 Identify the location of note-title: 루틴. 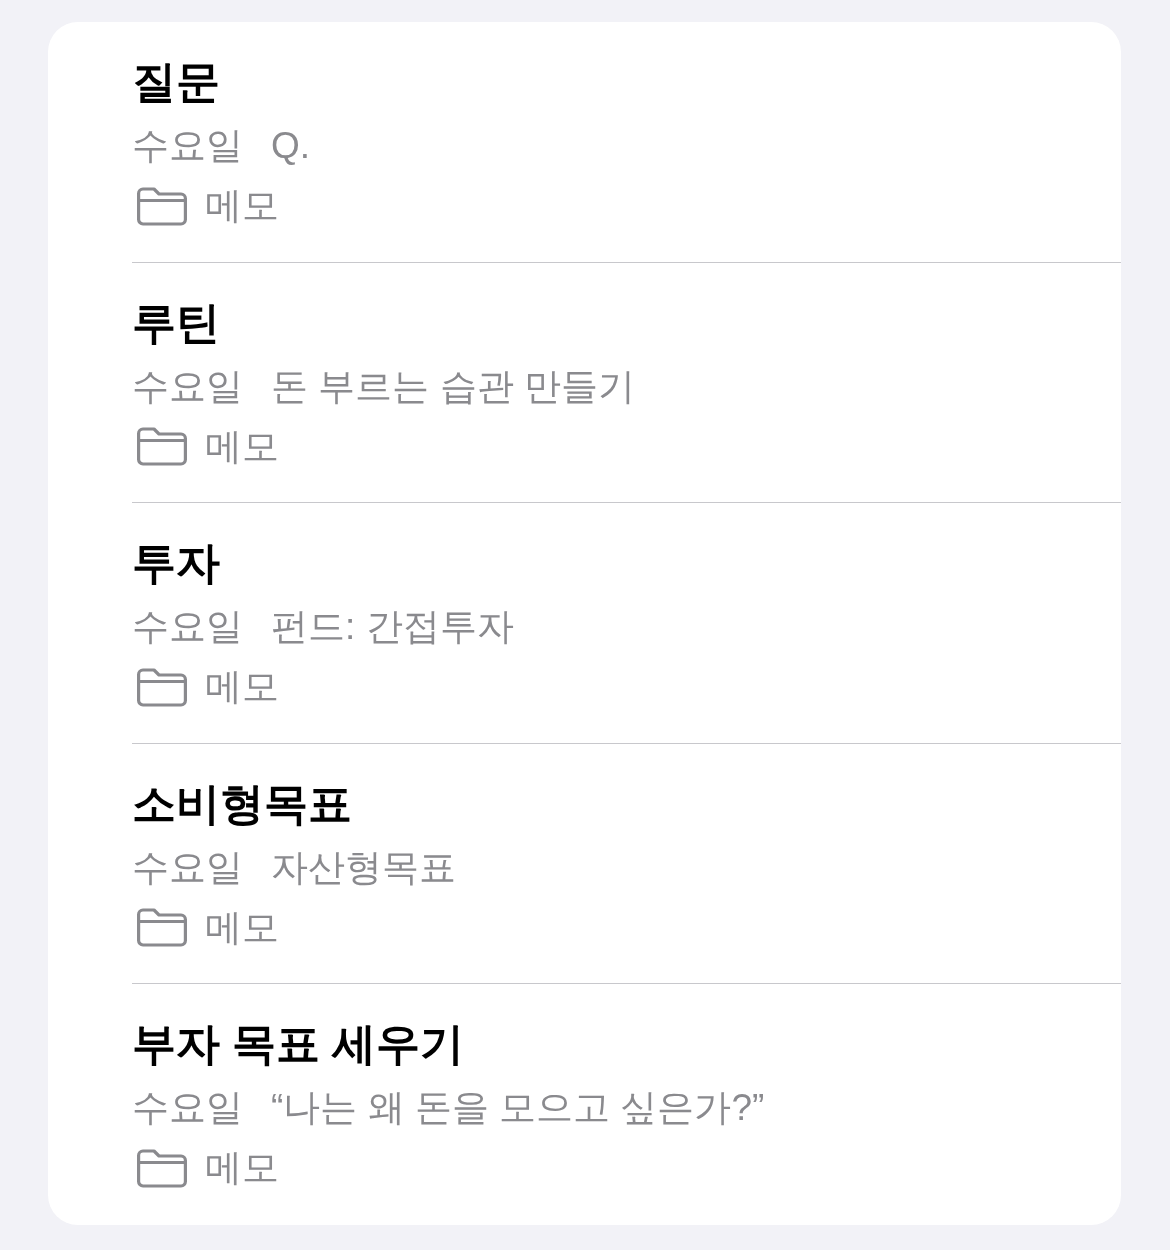
(176, 322).